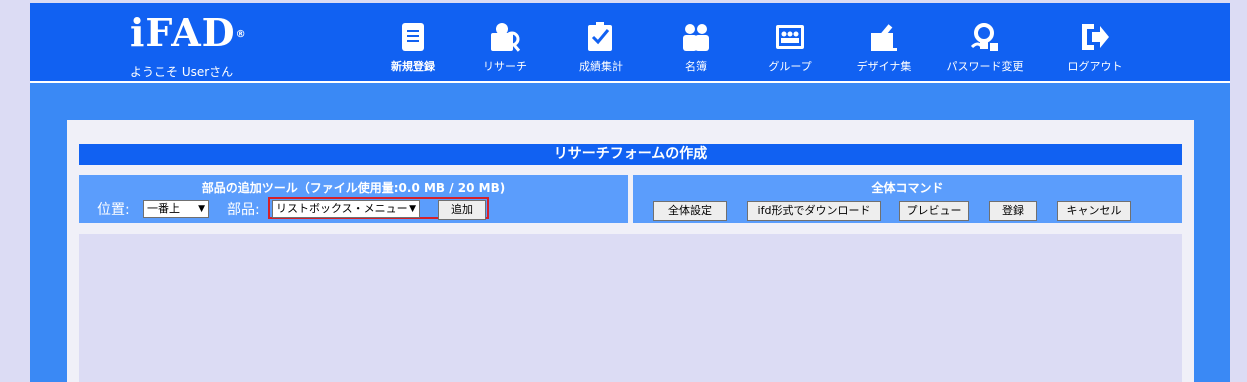 The image size is (1247, 382). Describe the element at coordinates (985, 38) in the screenshot. I see `password-icon` at that location.